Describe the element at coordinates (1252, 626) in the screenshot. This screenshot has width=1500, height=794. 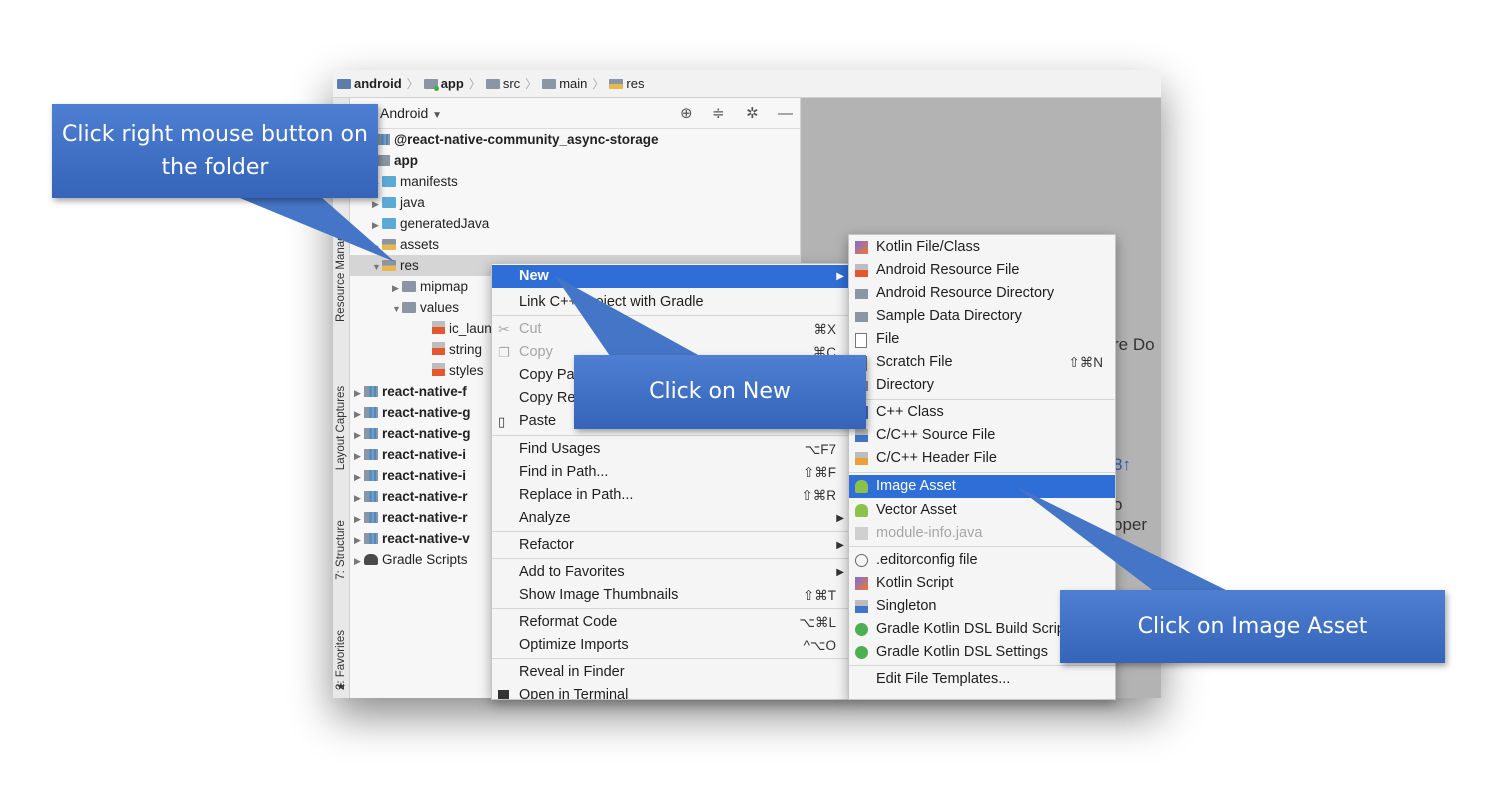
I see `callout-image-asset: Click on Image Asset` at that location.